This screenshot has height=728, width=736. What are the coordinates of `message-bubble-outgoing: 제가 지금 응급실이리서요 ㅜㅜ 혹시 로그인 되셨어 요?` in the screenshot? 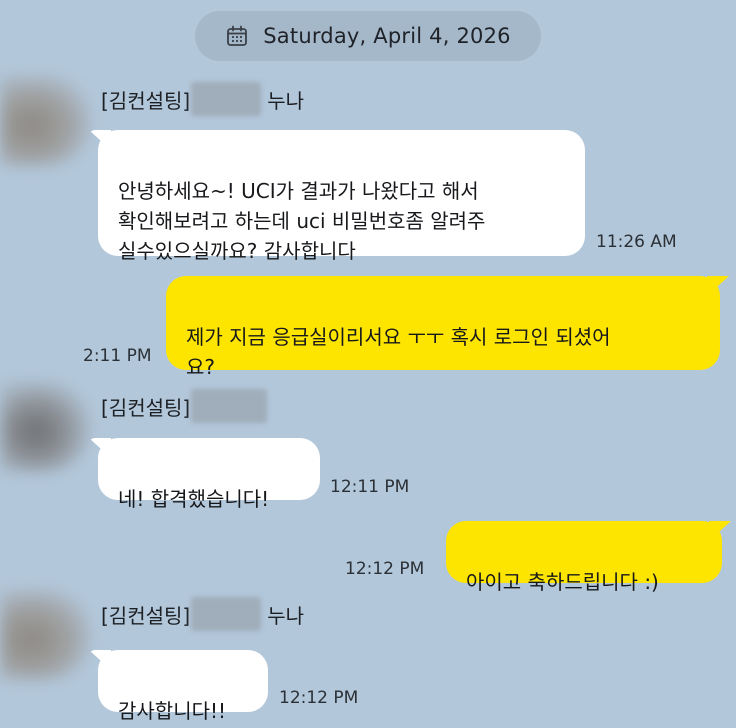 It's located at (443, 327).